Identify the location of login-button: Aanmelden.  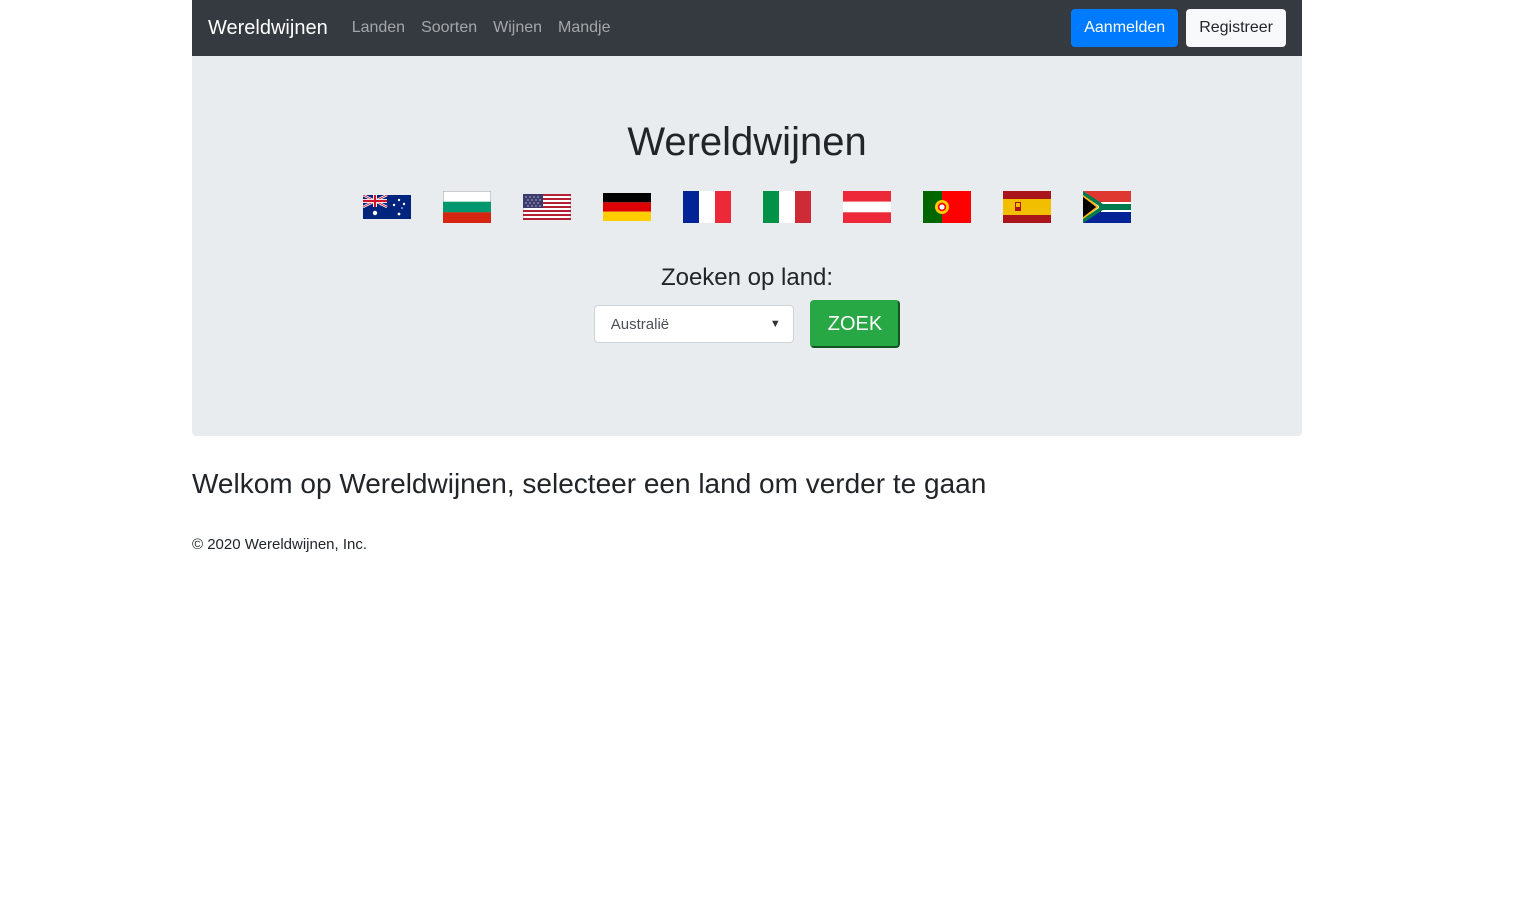
(1125, 28).